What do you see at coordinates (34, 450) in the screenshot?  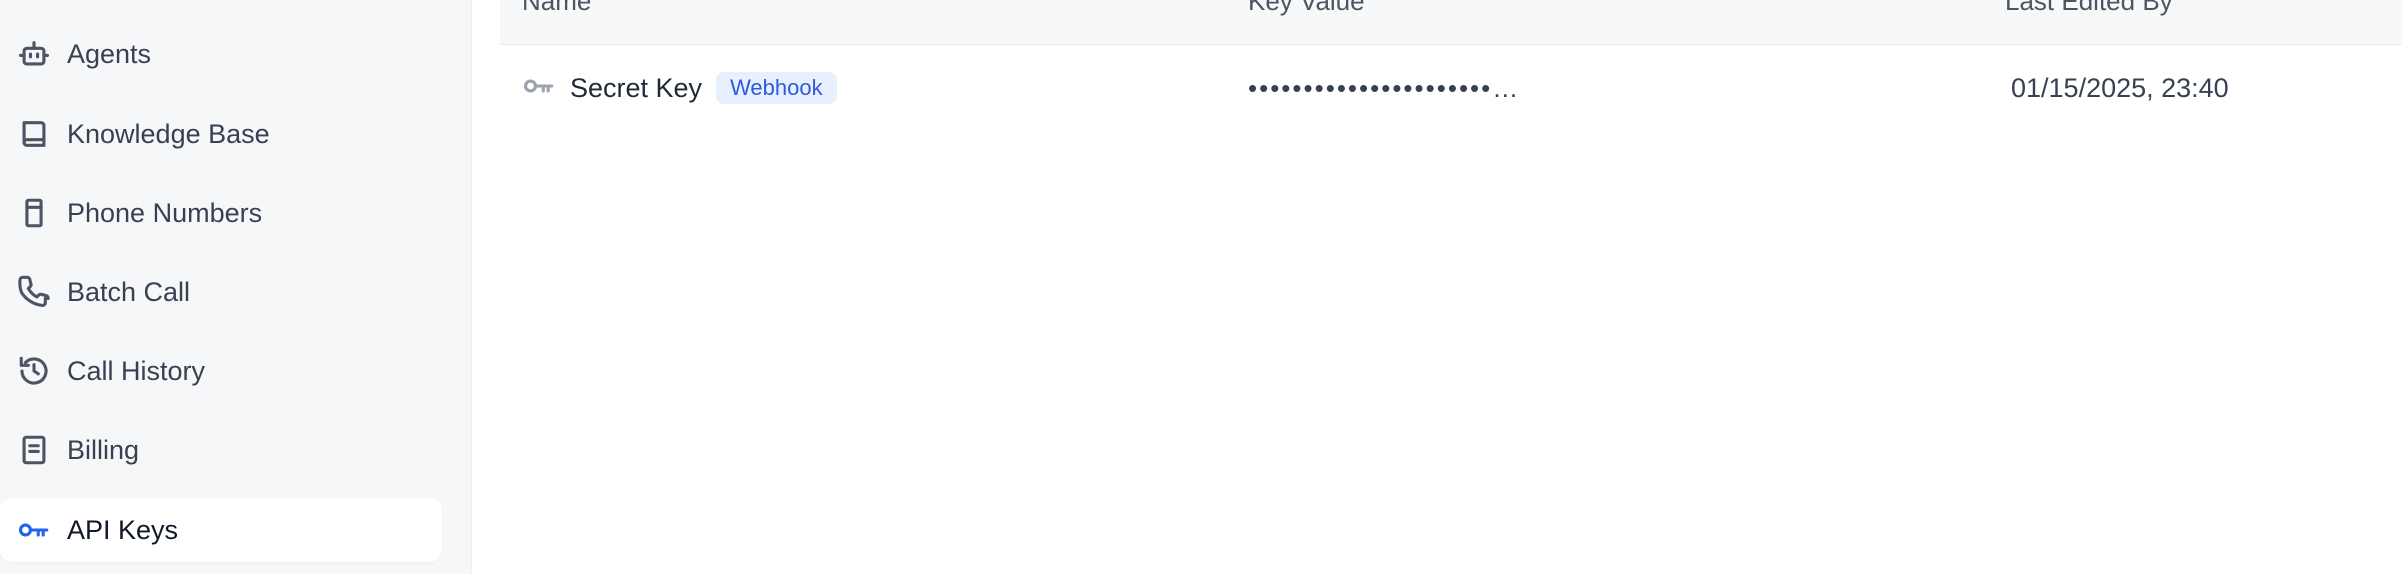 I see `receipt-icon` at bounding box center [34, 450].